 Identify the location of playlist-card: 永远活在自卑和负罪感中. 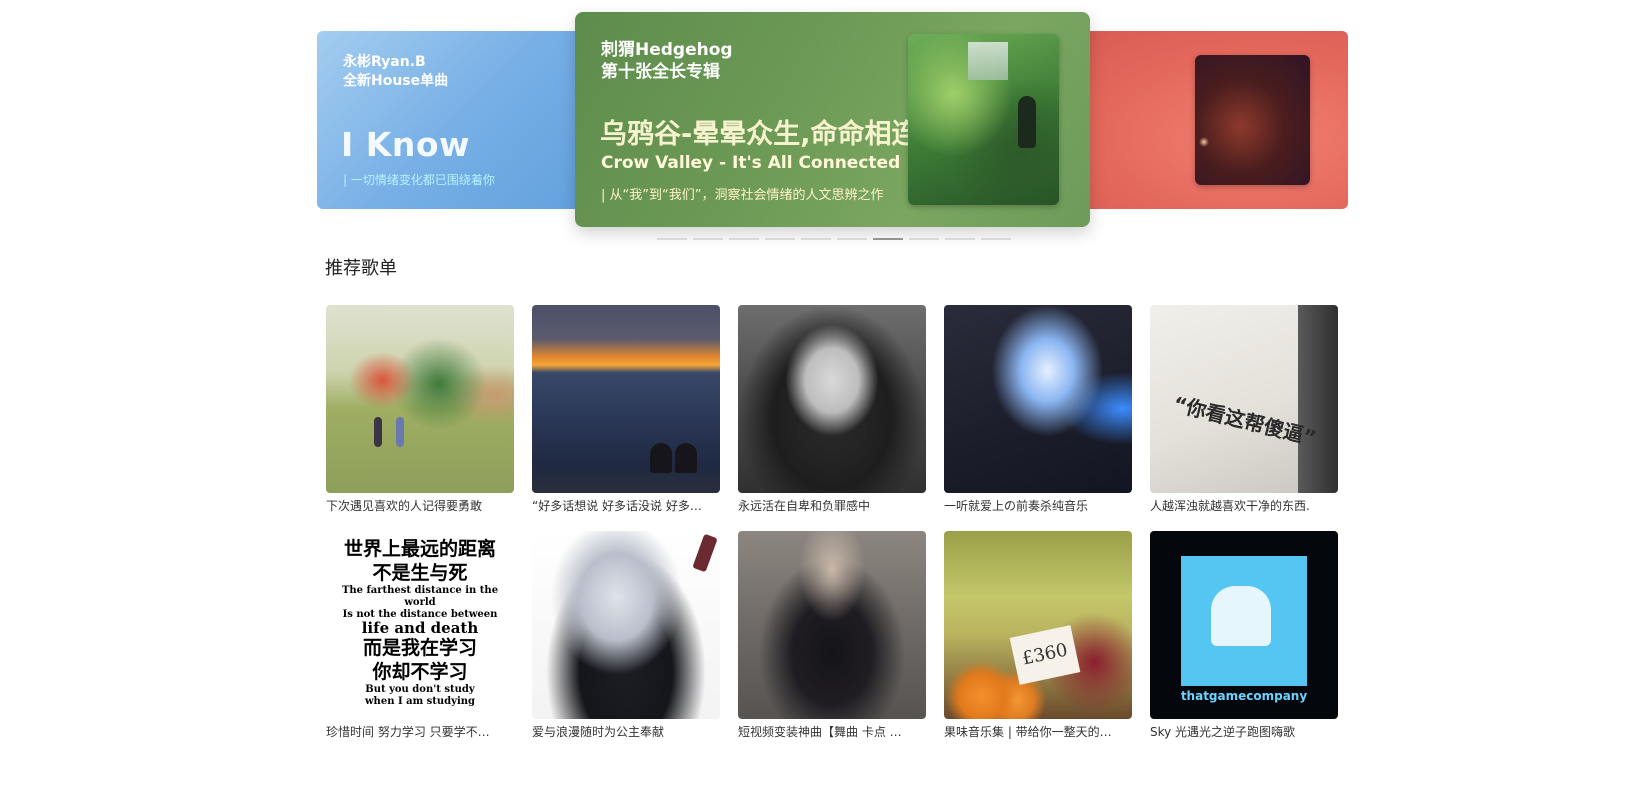
(832, 418).